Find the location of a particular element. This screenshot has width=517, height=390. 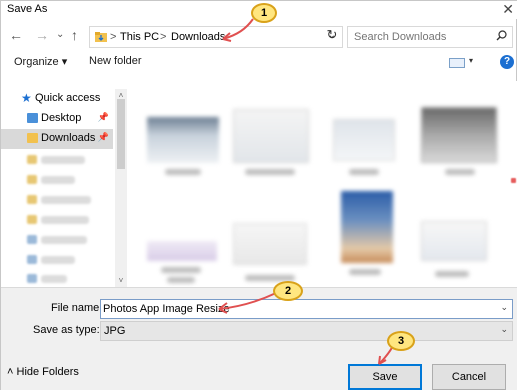

close-icon: ✕ is located at coordinates (508, 9).